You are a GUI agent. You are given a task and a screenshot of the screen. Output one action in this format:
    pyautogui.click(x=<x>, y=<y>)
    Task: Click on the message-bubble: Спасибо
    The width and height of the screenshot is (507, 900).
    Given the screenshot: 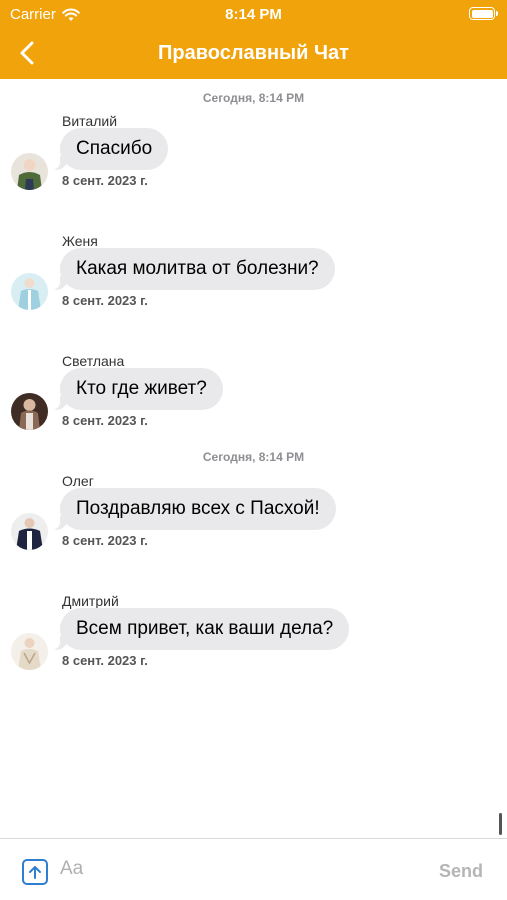 What is the action you would take?
    pyautogui.click(x=109, y=149)
    